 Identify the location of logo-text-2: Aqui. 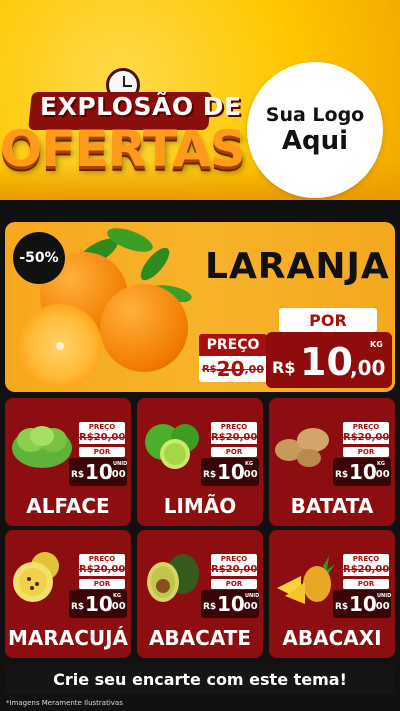
(315, 141).